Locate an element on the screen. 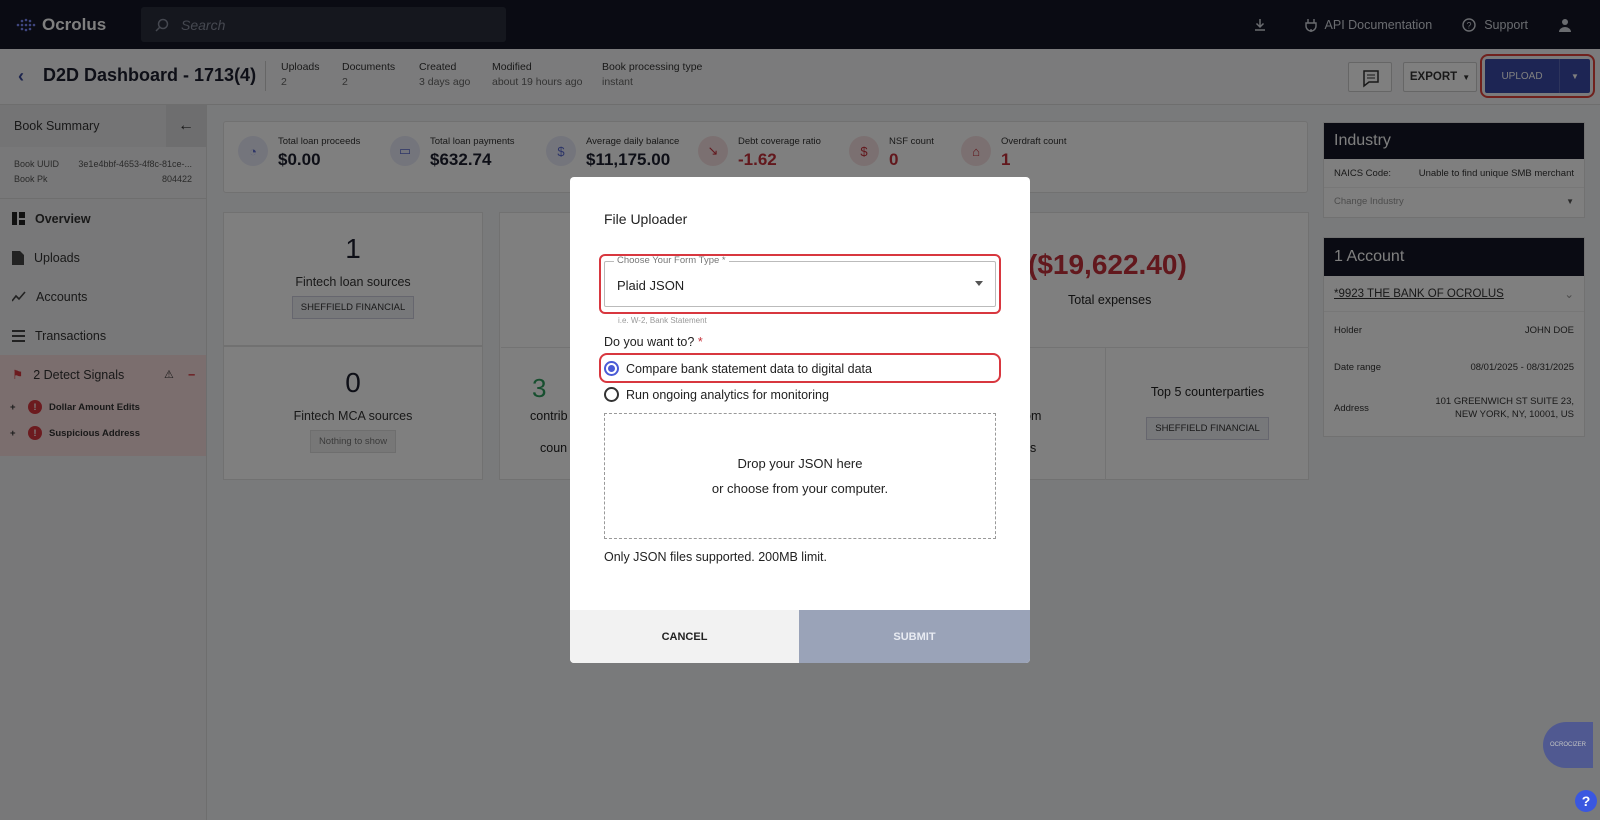  cancel-button: CANCEL is located at coordinates (684, 636).